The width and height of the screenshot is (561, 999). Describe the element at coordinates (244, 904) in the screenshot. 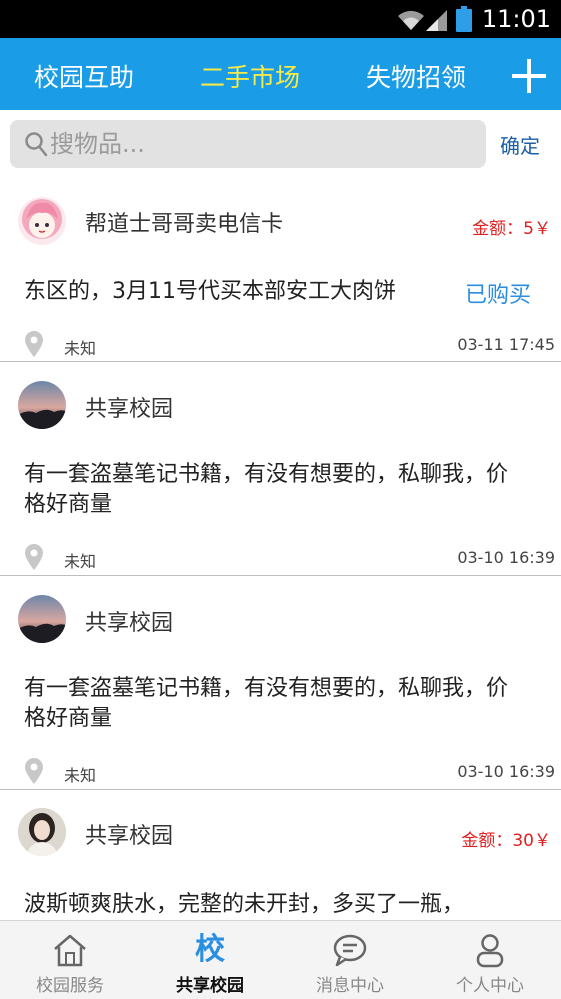

I see `post-content: 波斯顿爽肤水，完整的未开封，多买了一瓶，` at that location.